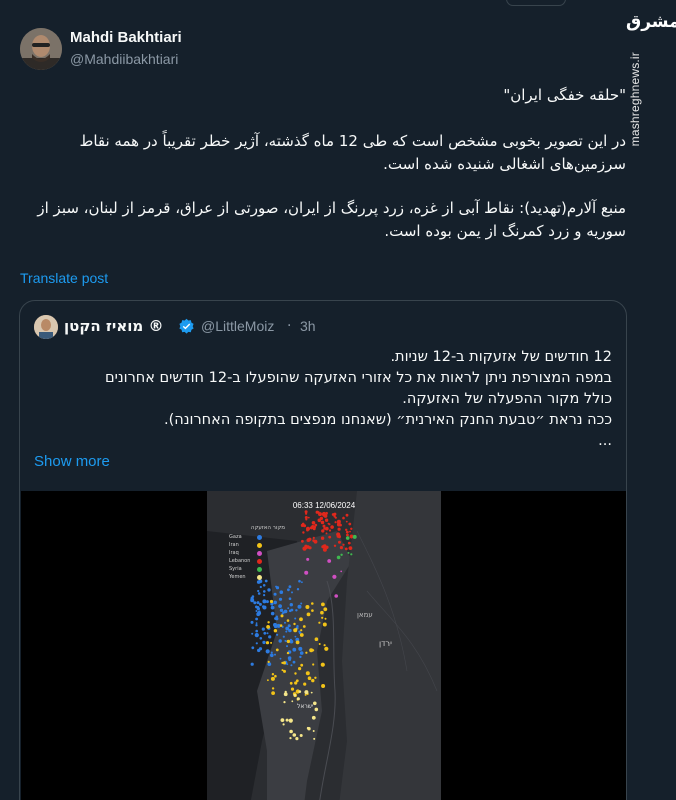 The height and width of the screenshot is (800, 676). I want to click on quoted-author-avatar, so click(46, 327).